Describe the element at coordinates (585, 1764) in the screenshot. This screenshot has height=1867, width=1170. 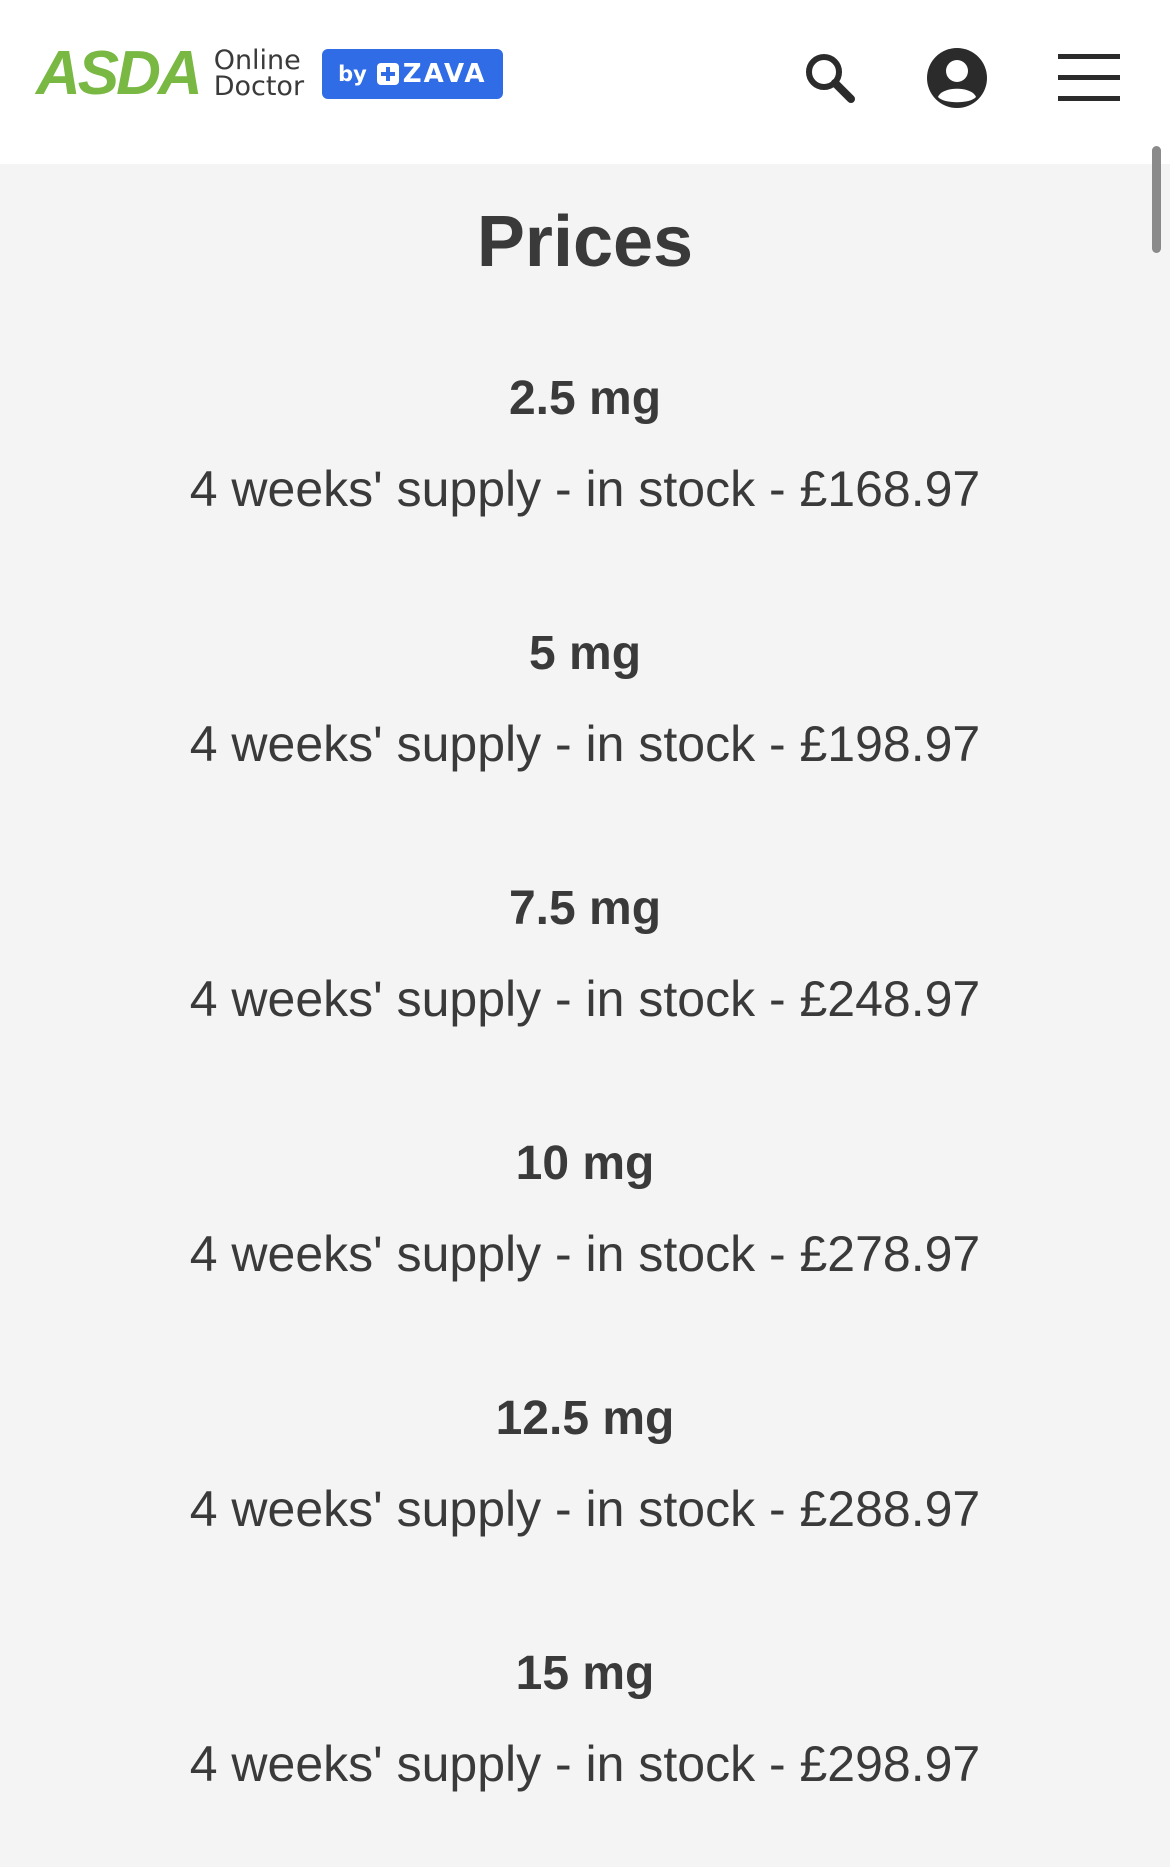
I see `supply-price: 4 weeks' supply - in stock - £298.97` at that location.